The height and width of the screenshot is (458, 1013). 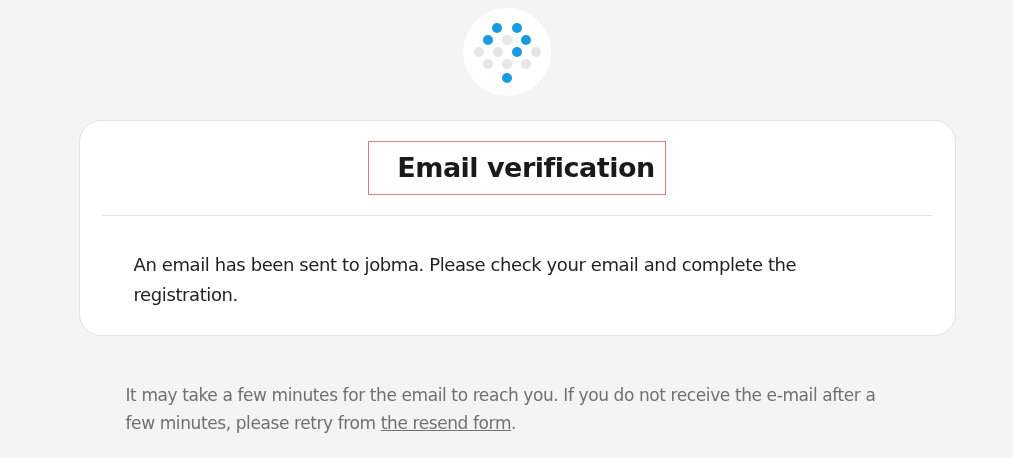 I want to click on message-text: An email has been sent to jobma. Please check your email and complete the registration., so click(x=465, y=280).